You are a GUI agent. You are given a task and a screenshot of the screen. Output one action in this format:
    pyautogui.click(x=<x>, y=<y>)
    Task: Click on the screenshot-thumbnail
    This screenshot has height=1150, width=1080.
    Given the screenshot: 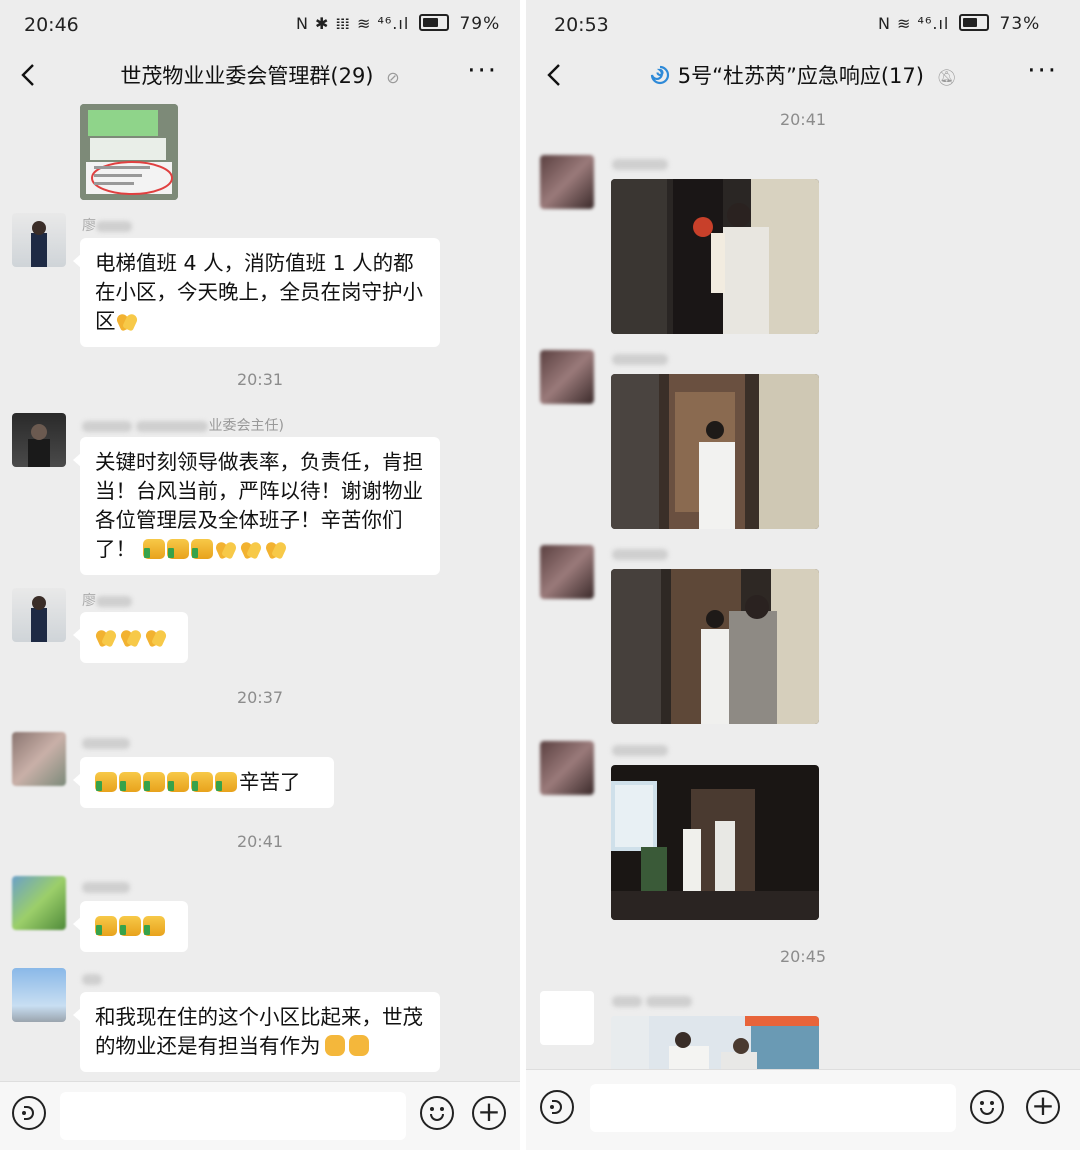 What is the action you would take?
    pyautogui.click(x=129, y=152)
    